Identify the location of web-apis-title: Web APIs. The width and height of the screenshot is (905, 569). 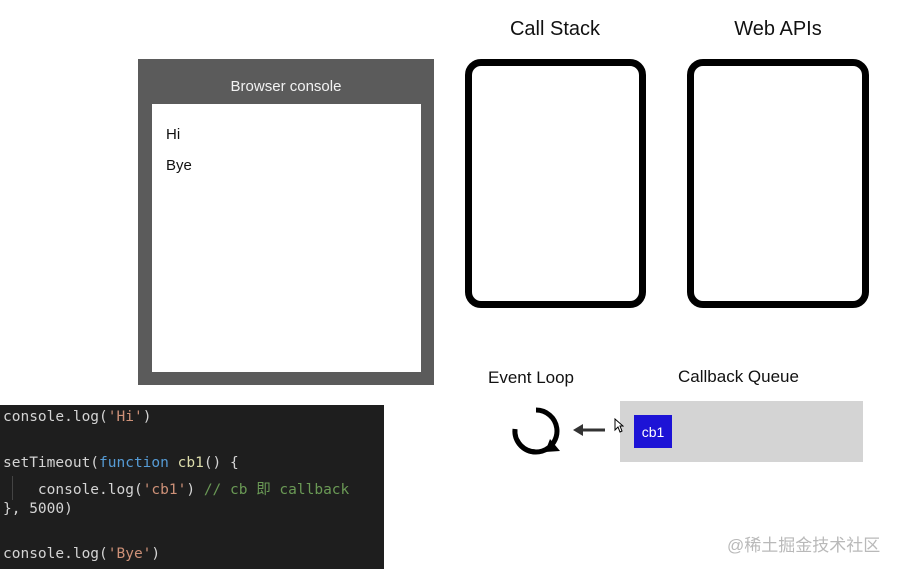
(778, 29).